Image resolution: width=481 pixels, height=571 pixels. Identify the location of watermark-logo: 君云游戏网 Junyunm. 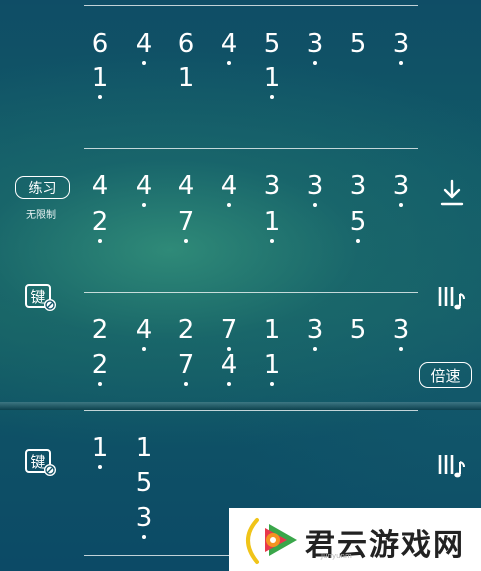
(355, 539).